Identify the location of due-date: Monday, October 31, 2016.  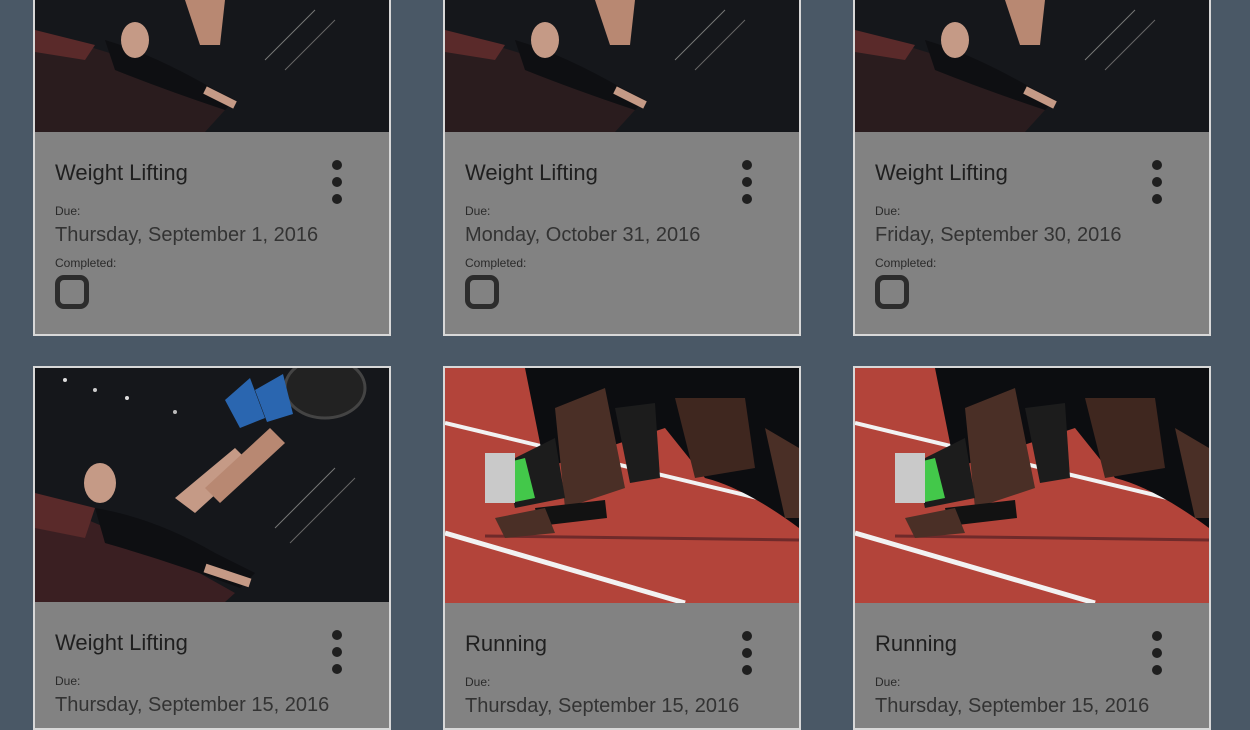
(583, 235).